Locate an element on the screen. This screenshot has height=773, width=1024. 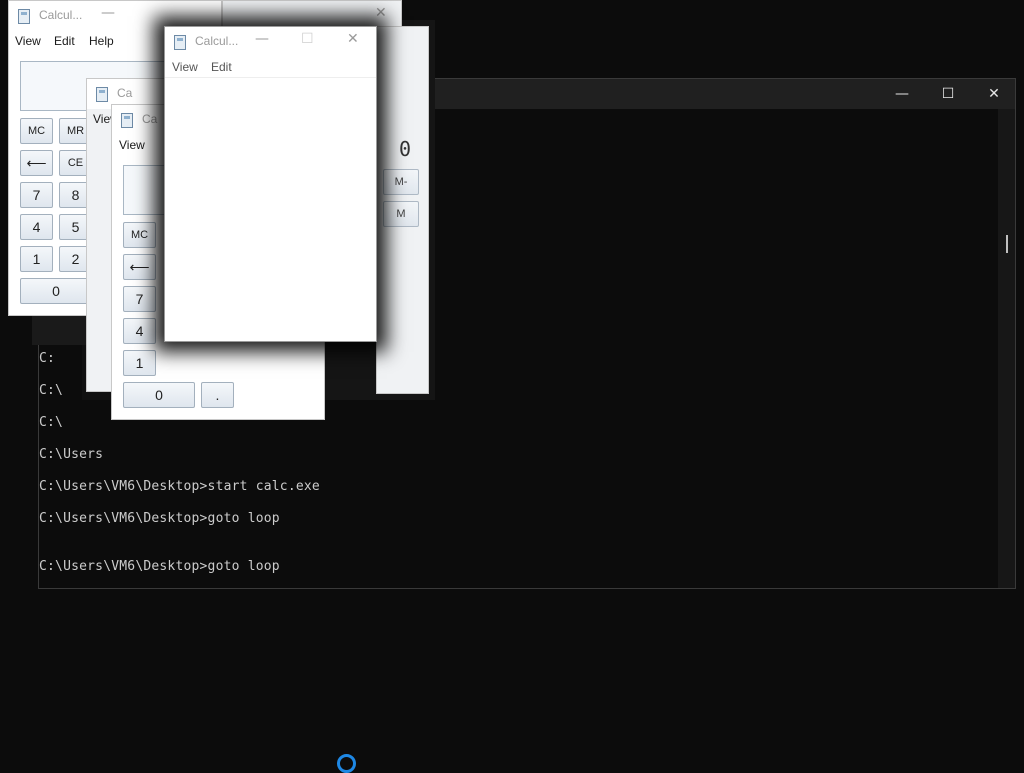
calculator-window: 0 M- M is located at coordinates (402, 210).